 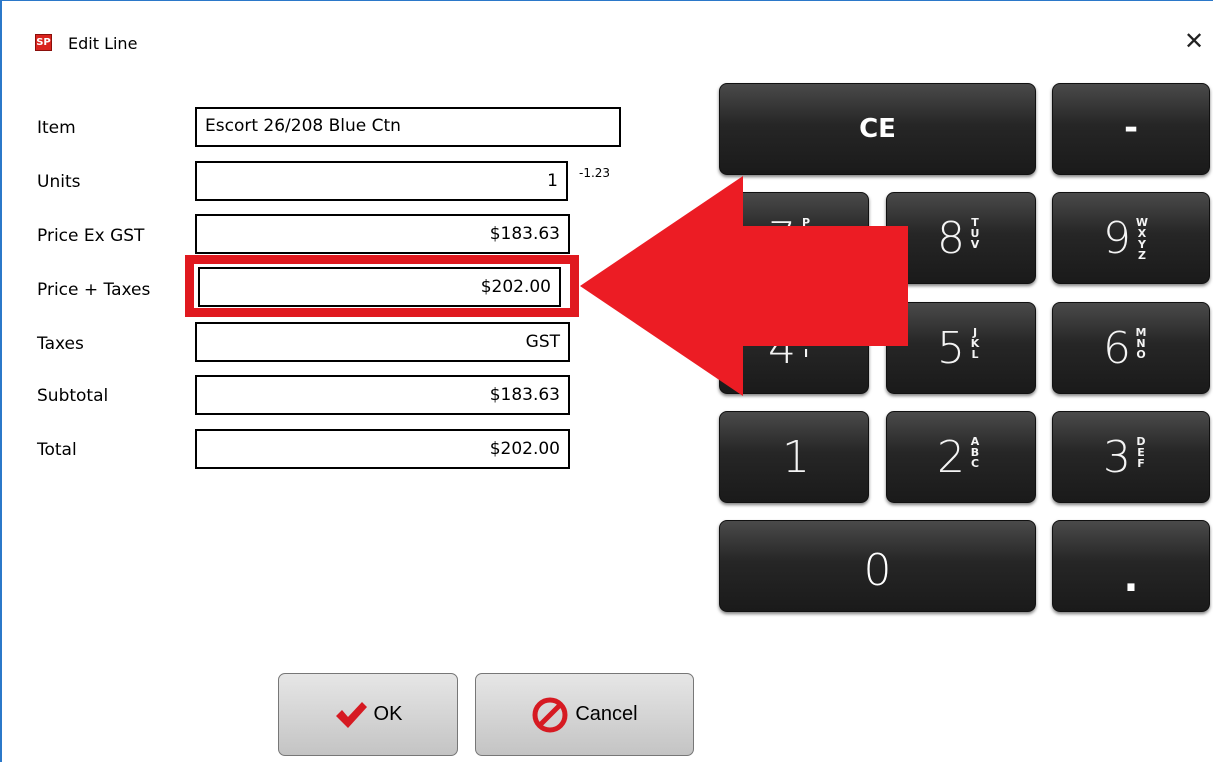 I want to click on keypad-1-button: 1, so click(x=794, y=457).